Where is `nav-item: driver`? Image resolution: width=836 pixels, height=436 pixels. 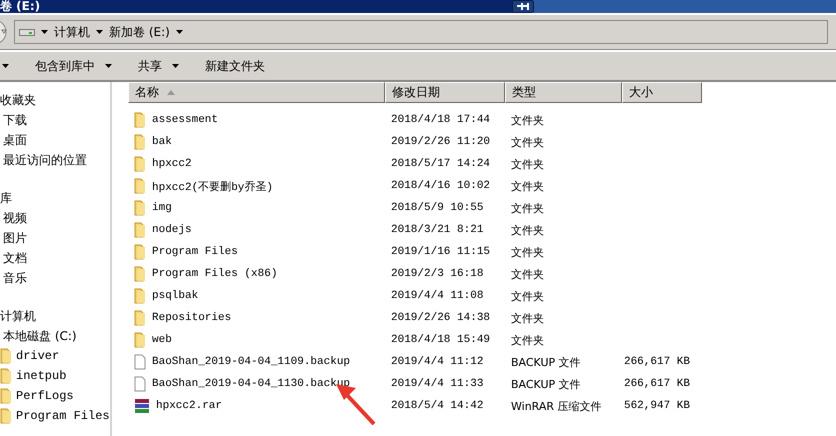
nav-item: driver is located at coordinates (55, 356).